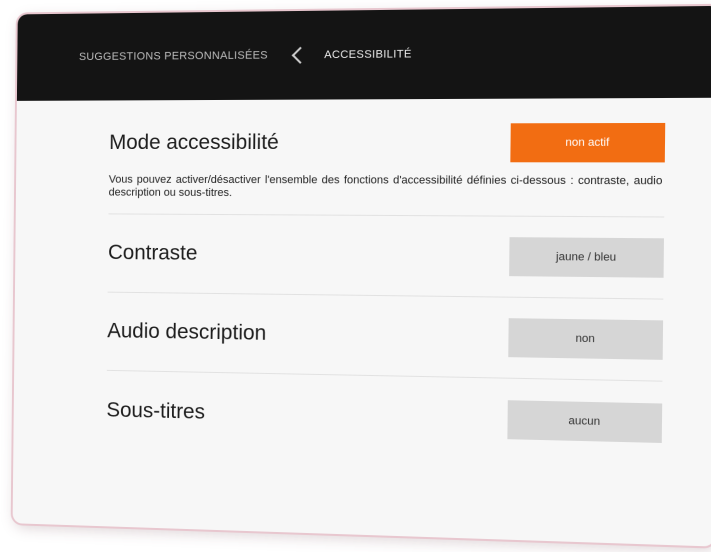 The width and height of the screenshot is (711, 552). Describe the element at coordinates (155, 412) in the screenshot. I see `setting-label-sous-titres: Sous-titres` at that location.